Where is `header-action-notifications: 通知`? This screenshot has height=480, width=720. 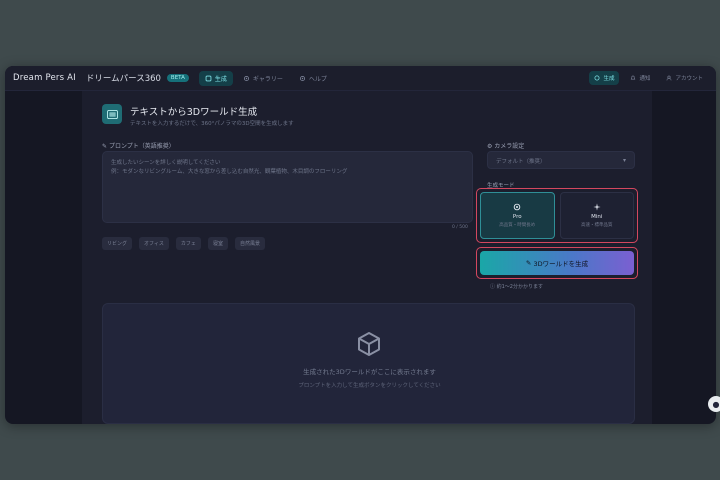 header-action-notifications: 通知 is located at coordinates (640, 78).